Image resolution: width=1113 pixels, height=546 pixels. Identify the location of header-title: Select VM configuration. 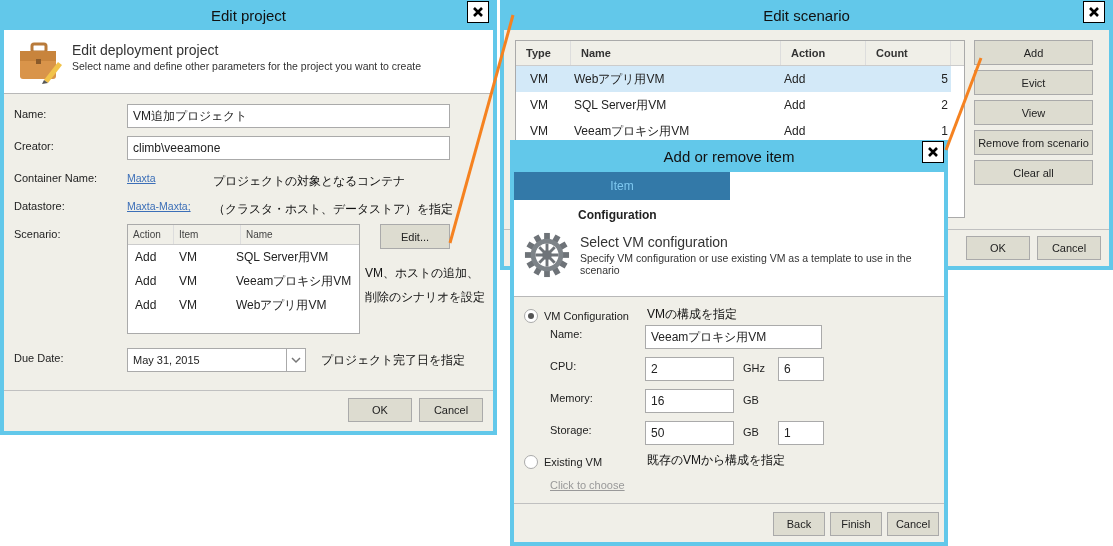
(654, 242).